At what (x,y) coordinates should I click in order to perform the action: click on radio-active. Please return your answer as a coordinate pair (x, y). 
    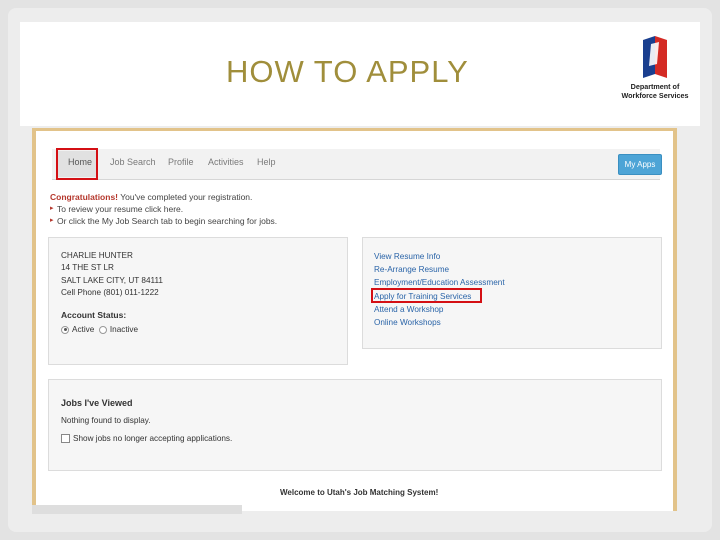
    Looking at the image, I should click on (65, 329).